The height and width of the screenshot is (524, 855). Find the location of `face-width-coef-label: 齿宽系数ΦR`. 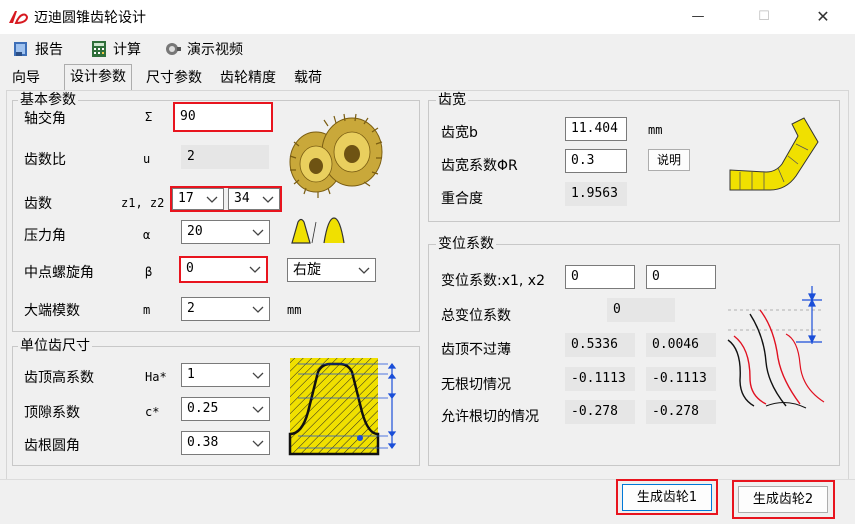

face-width-coef-label: 齿宽系数ΦR is located at coordinates (479, 166).